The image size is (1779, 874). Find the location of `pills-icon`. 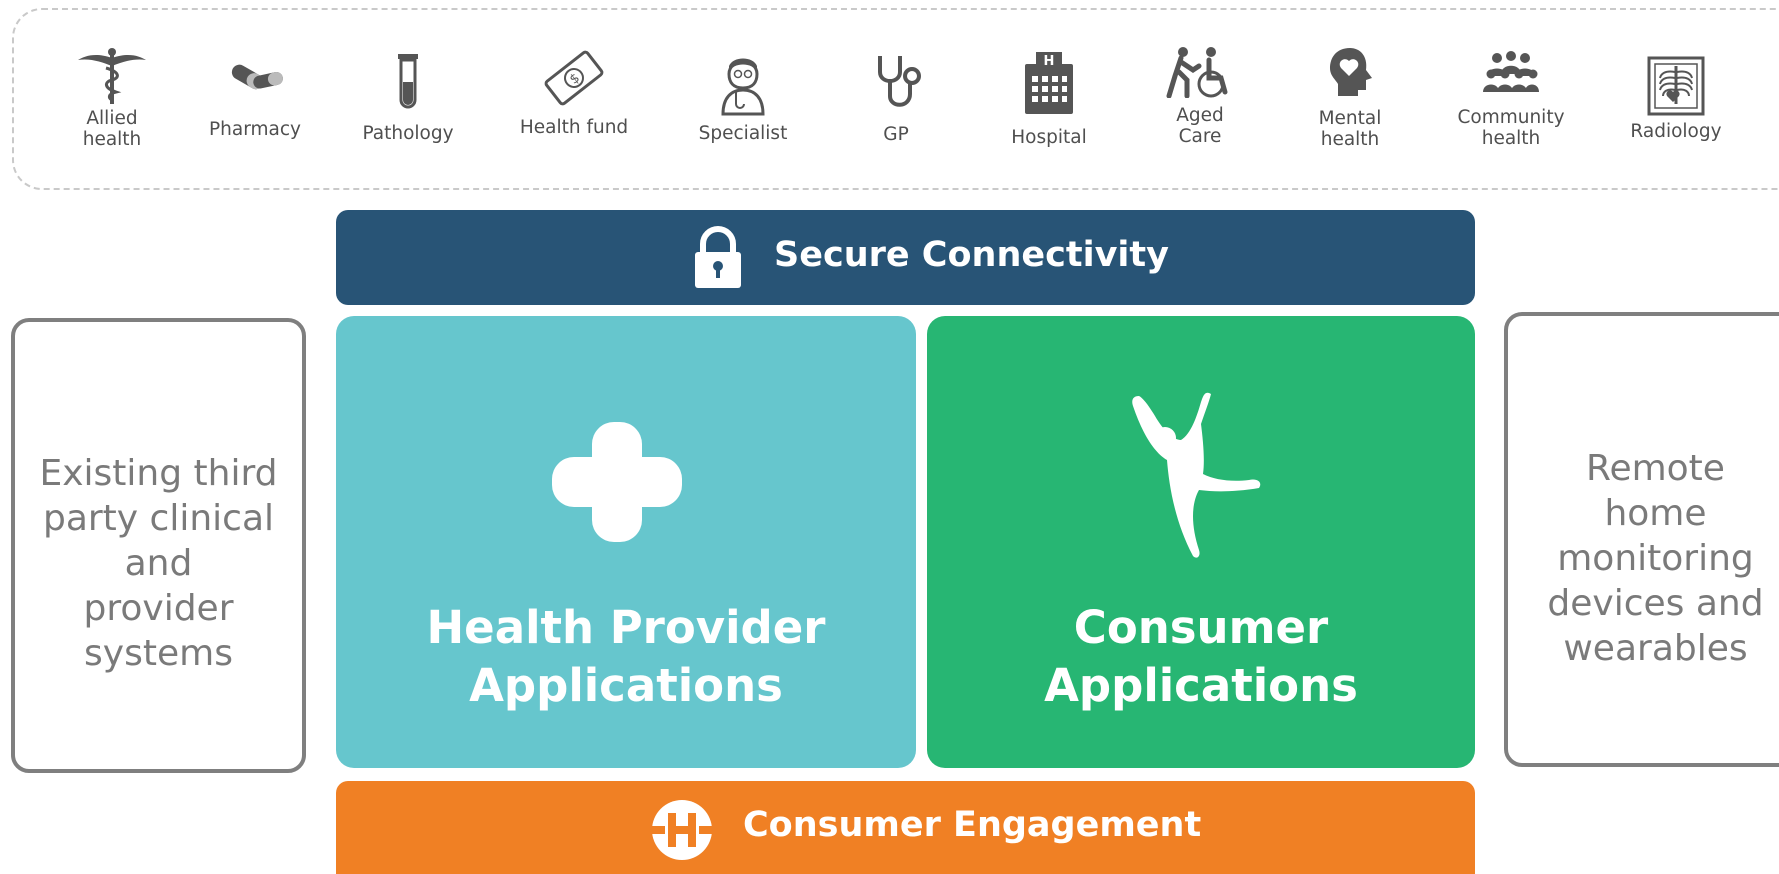

pills-icon is located at coordinates (257, 77).